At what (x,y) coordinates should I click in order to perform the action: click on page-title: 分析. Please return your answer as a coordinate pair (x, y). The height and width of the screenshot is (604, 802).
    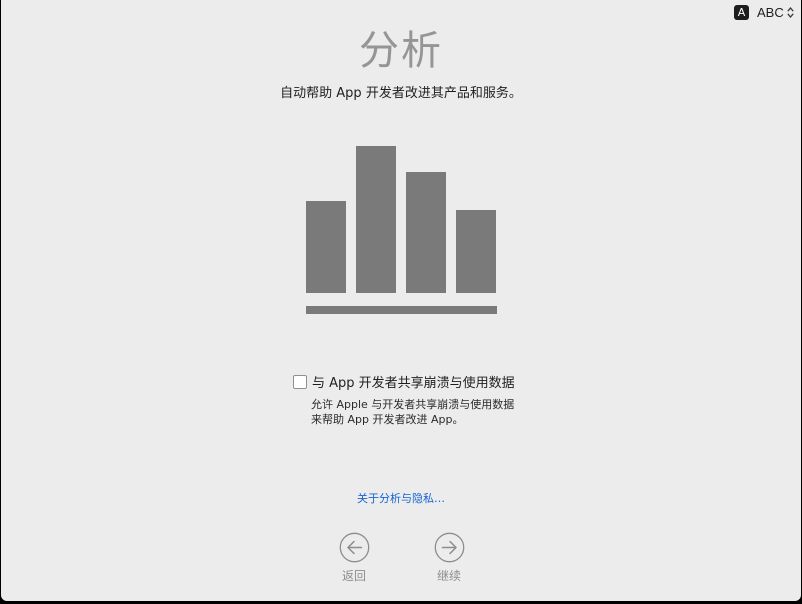
    Looking at the image, I should click on (401, 51).